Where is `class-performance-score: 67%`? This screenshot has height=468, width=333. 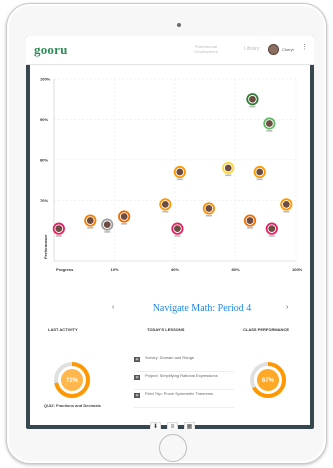 class-performance-score: 67% is located at coordinates (268, 381).